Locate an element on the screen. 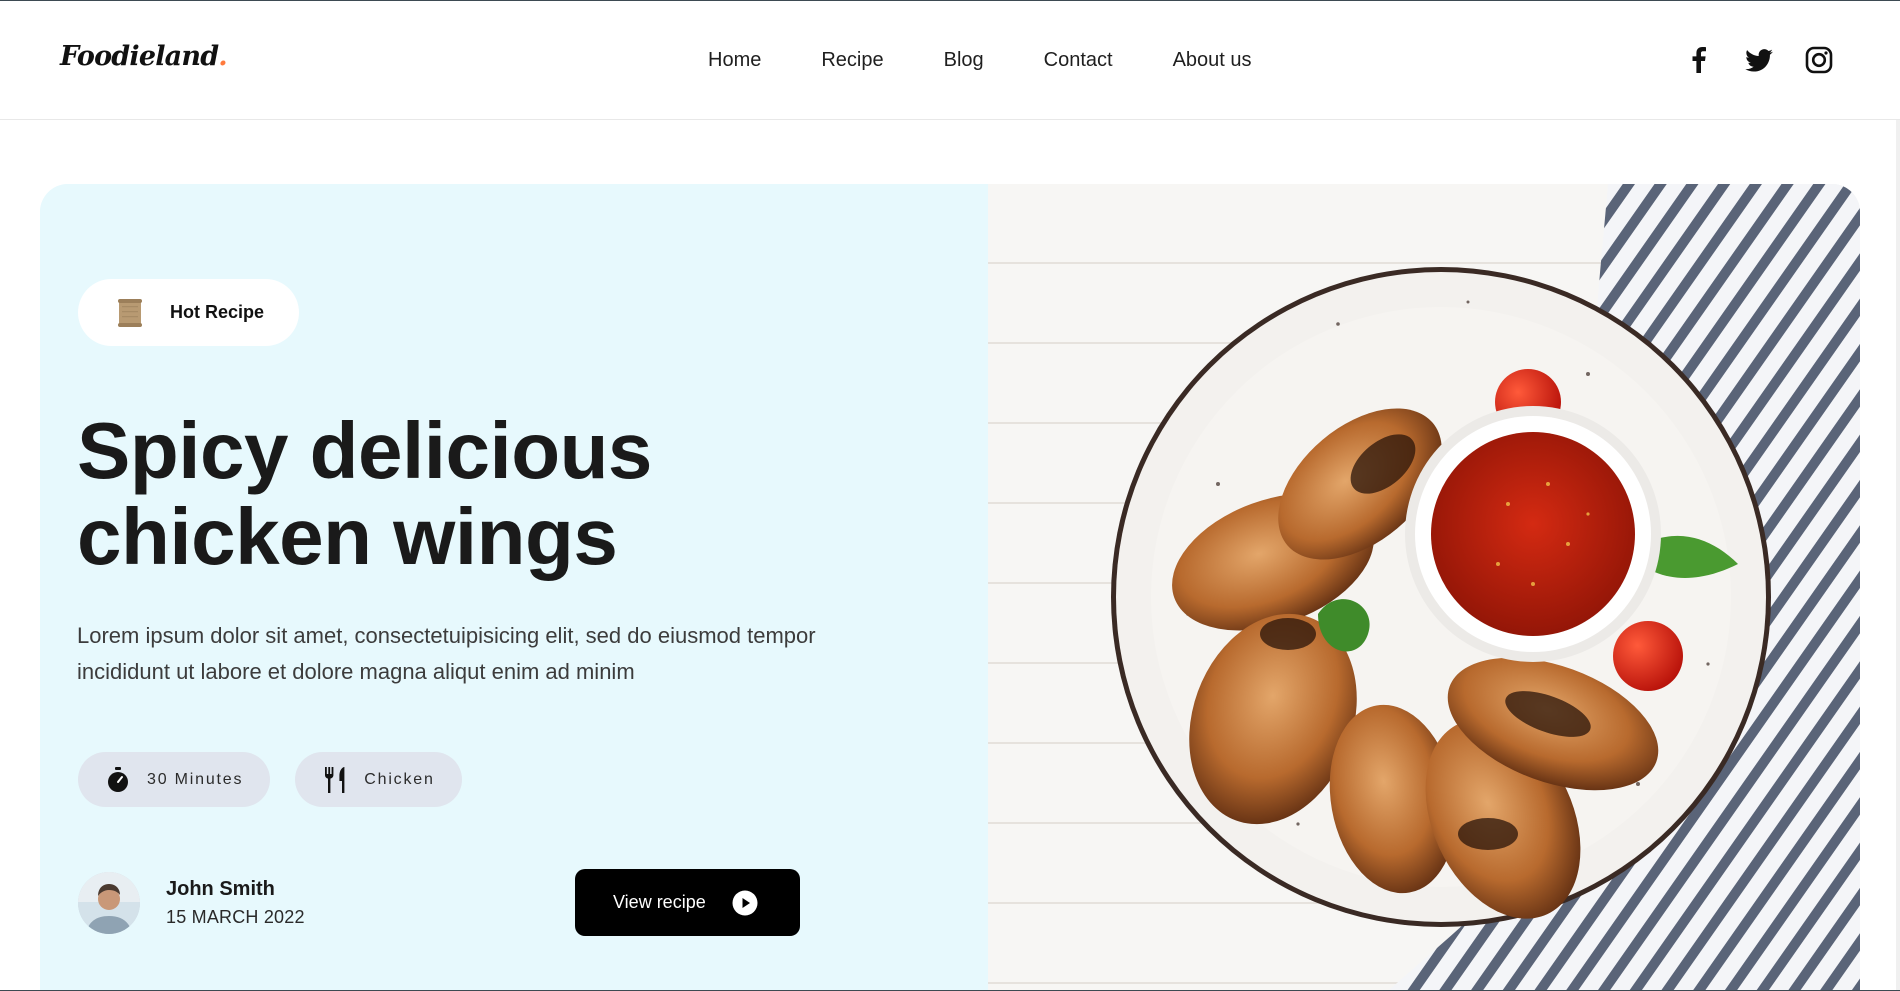 The image size is (1900, 991). nav-link-blog: Blog is located at coordinates (964, 60).